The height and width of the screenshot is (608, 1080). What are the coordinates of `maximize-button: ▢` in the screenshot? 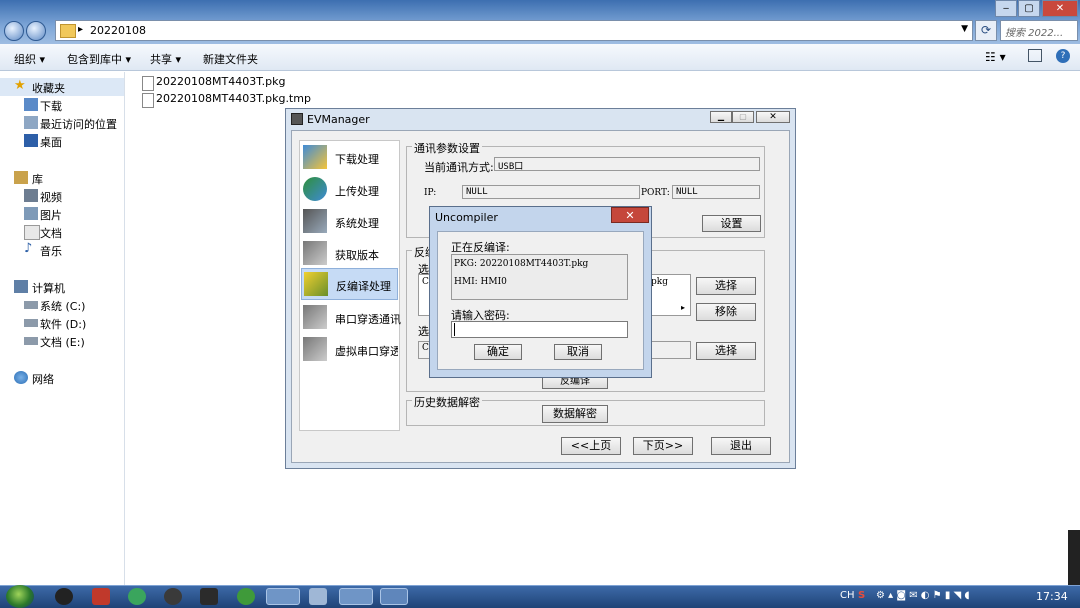 It's located at (1029, 8).